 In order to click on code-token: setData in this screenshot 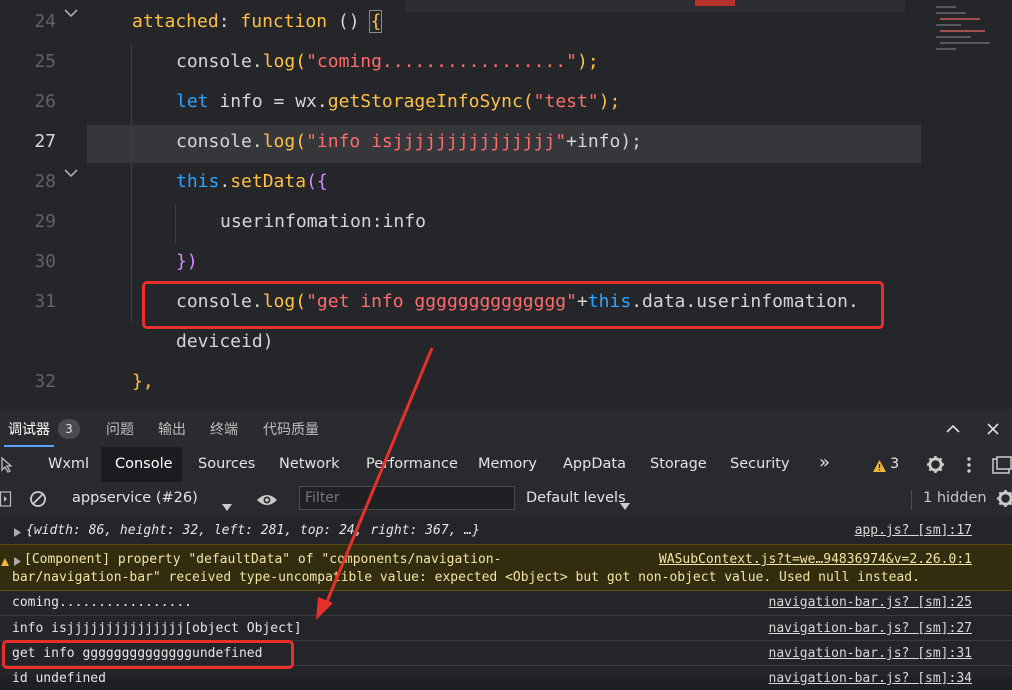, I will do `click(268, 181)`.